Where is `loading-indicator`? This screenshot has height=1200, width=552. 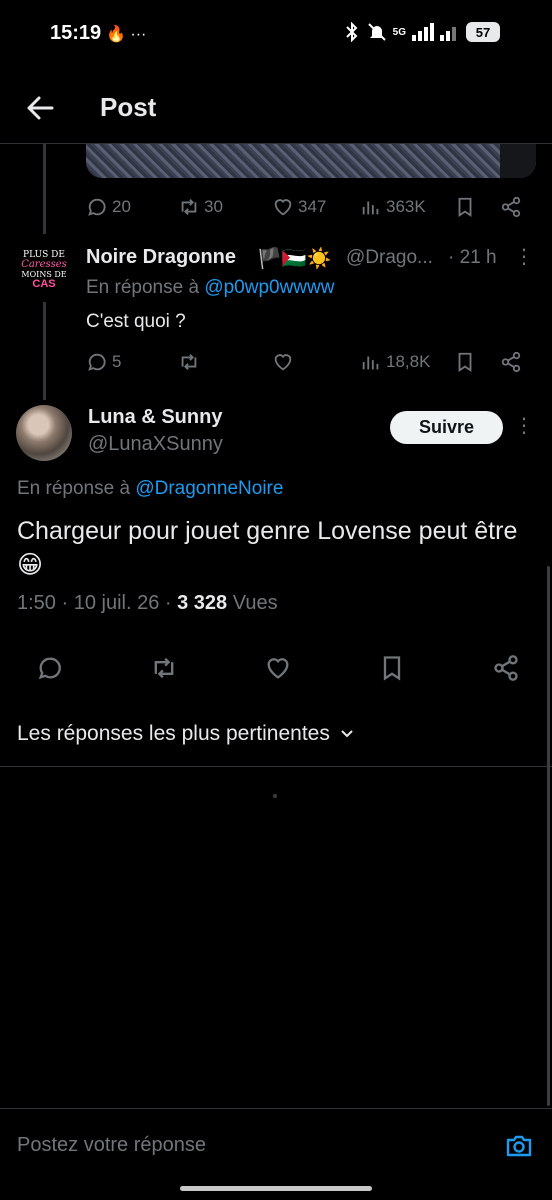 loading-indicator is located at coordinates (275, 796).